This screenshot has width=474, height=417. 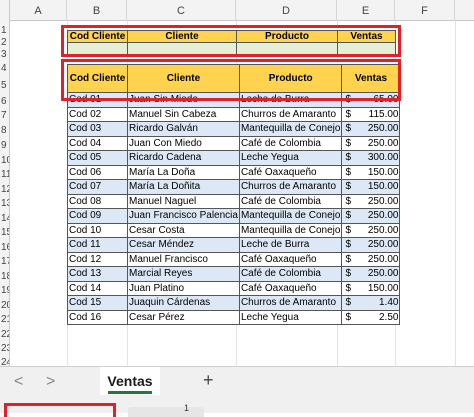 I want to click on row-header: 12, so click(x=4, y=189).